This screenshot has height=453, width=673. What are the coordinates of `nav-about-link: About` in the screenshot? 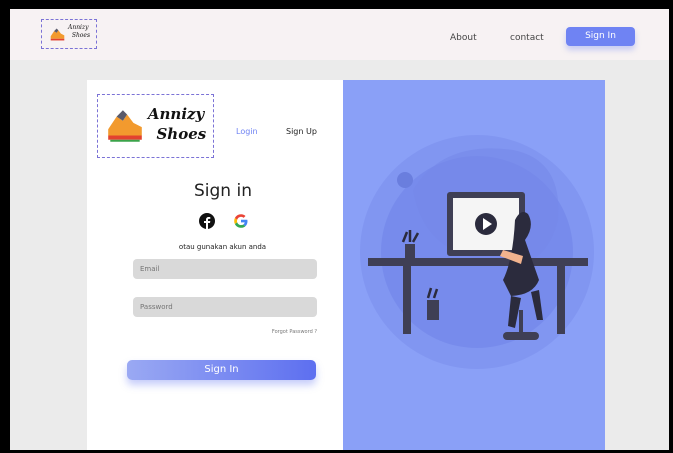 It's located at (463, 38).